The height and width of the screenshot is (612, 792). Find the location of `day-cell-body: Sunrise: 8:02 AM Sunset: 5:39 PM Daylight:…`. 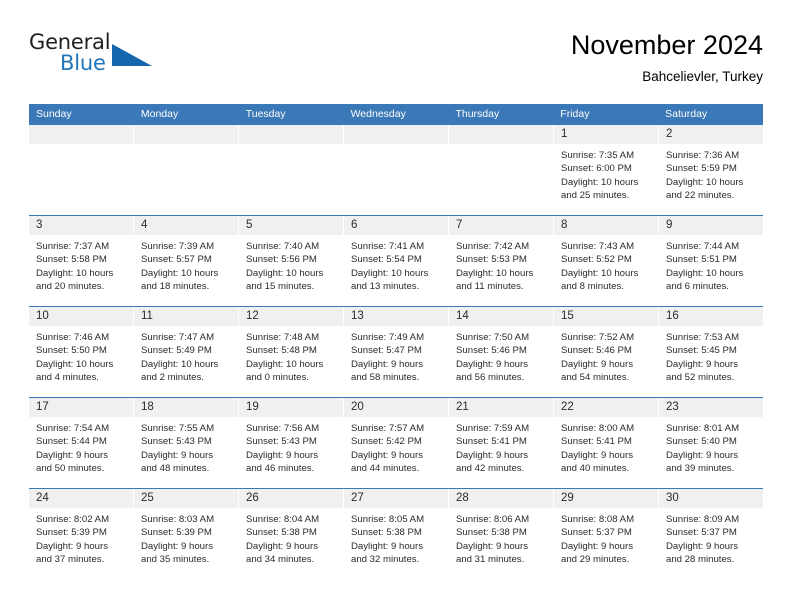

day-cell-body: Sunrise: 8:02 AM Sunset: 5:39 PM Daylight:… is located at coordinates (81, 537).